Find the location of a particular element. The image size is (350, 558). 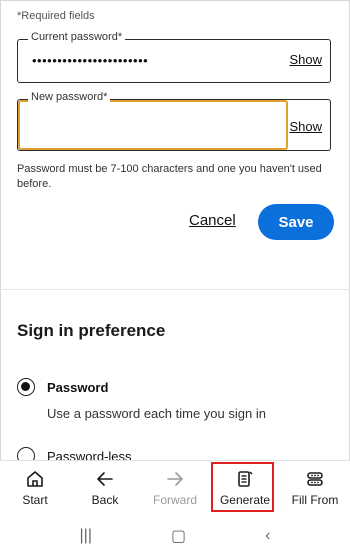

password-option-label: Password is located at coordinates (78, 387).